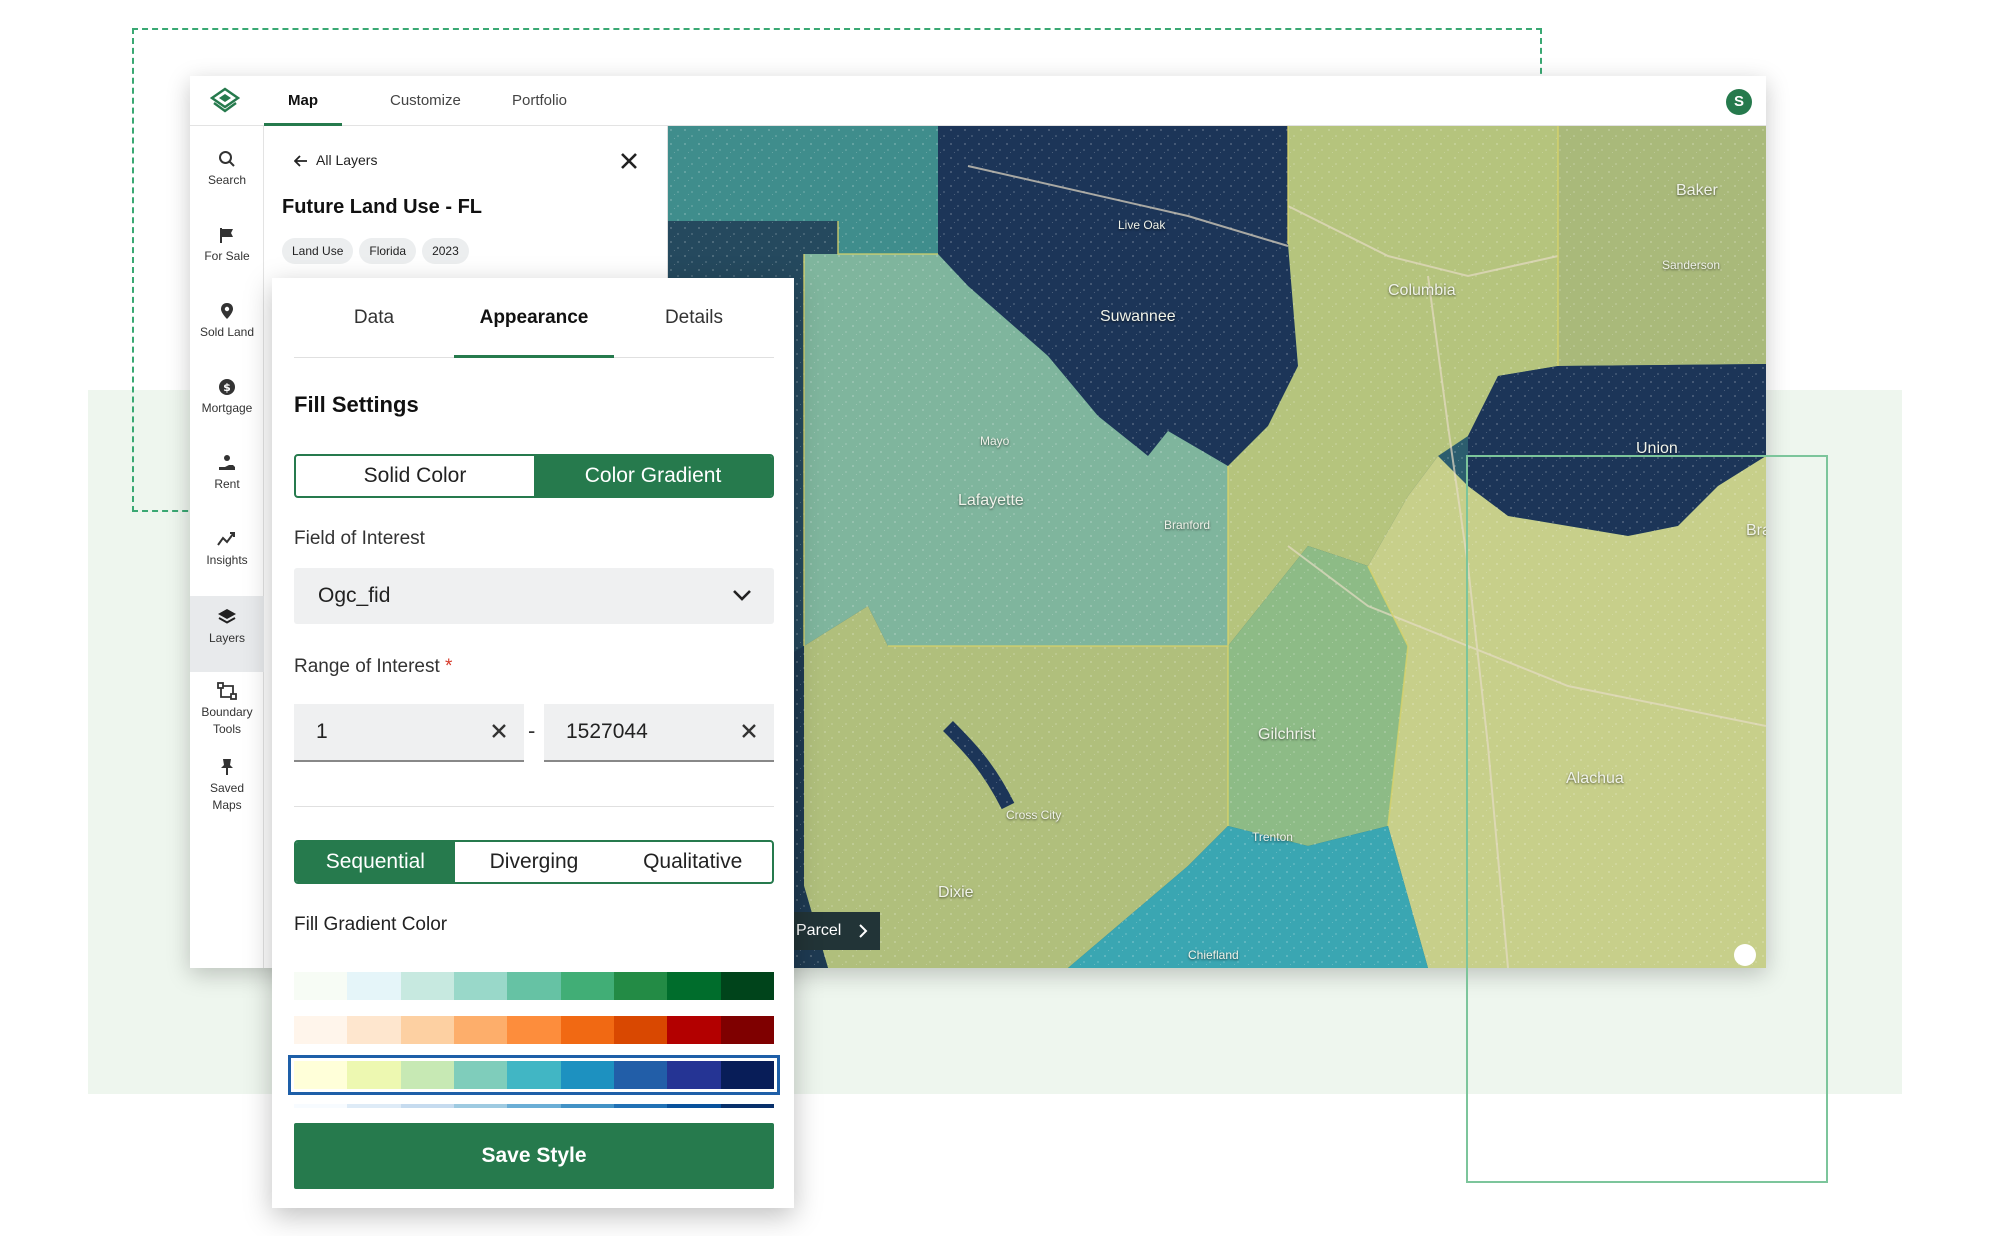 This screenshot has height=1236, width=2000. I want to click on user-avatar: S, so click(1739, 102).